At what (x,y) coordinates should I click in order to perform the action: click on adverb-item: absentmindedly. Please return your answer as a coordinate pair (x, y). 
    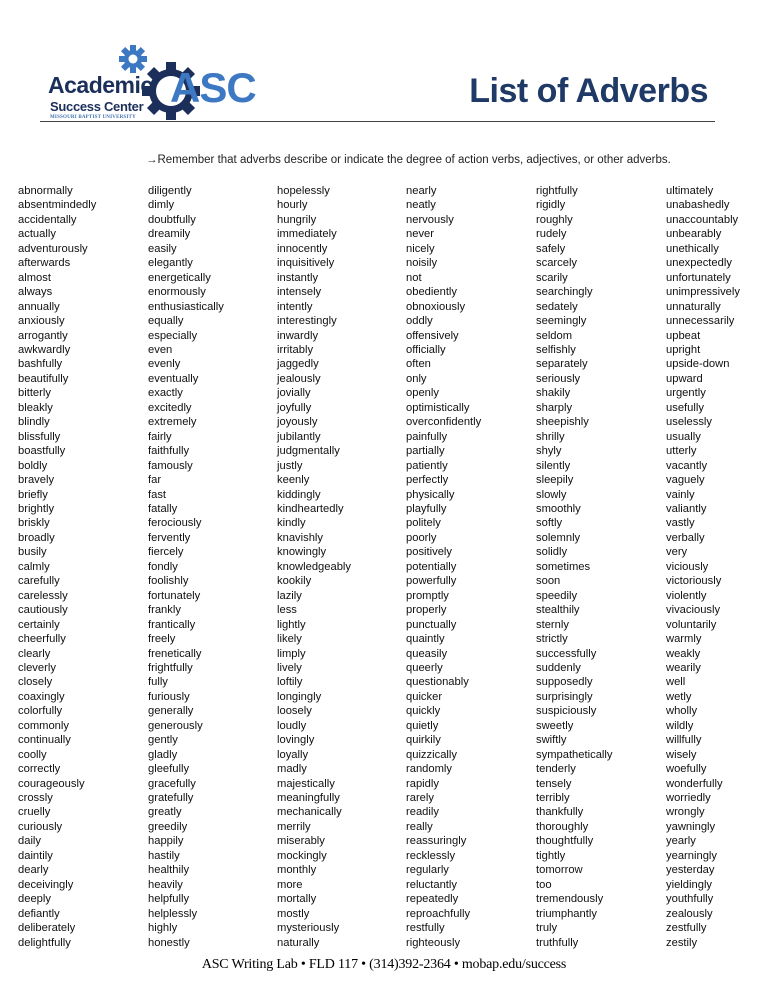
    Looking at the image, I should click on (57, 205).